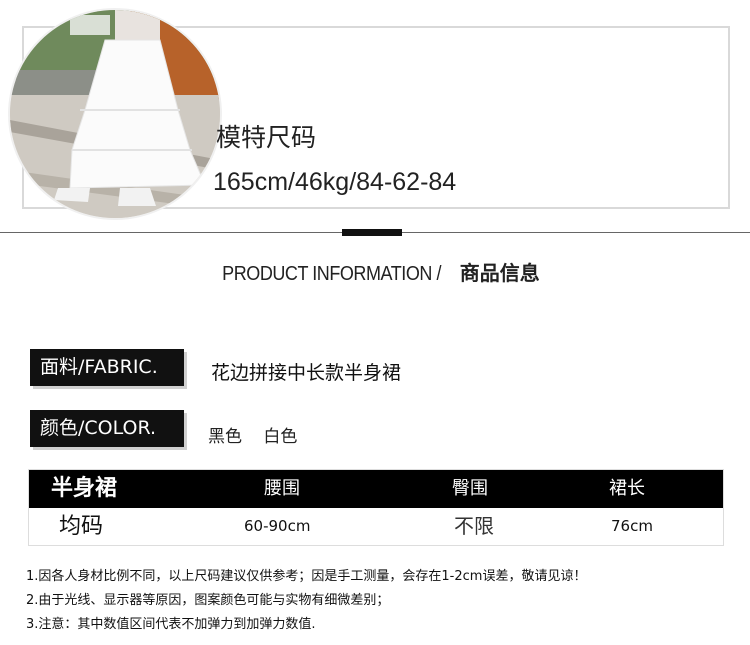 The image size is (750, 645). Describe the element at coordinates (376, 489) in the screenshot. I see `size-table-header: 半身裙 腰围 臀围 裙长` at that location.